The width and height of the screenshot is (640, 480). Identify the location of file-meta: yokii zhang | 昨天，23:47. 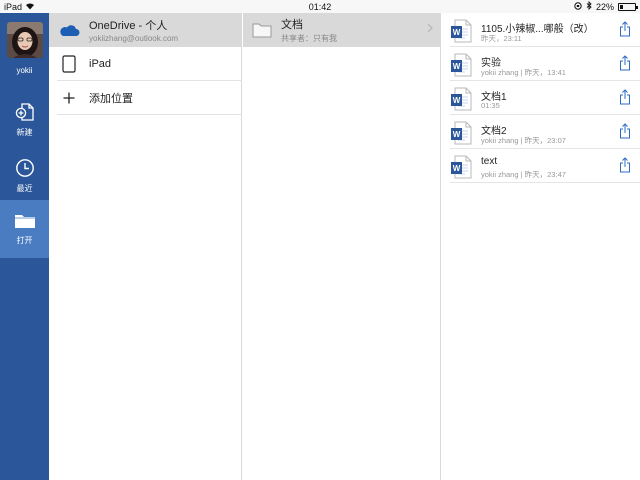
(523, 174).